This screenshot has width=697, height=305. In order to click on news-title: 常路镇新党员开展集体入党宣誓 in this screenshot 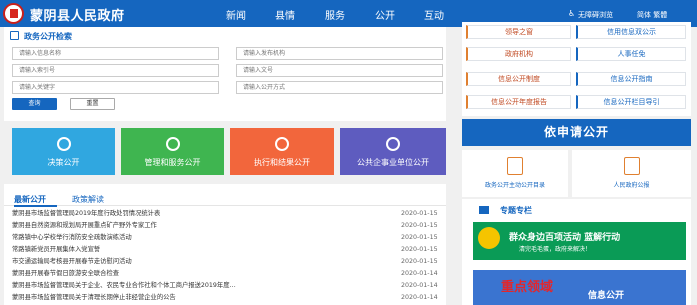, I will do `click(202, 250)`.